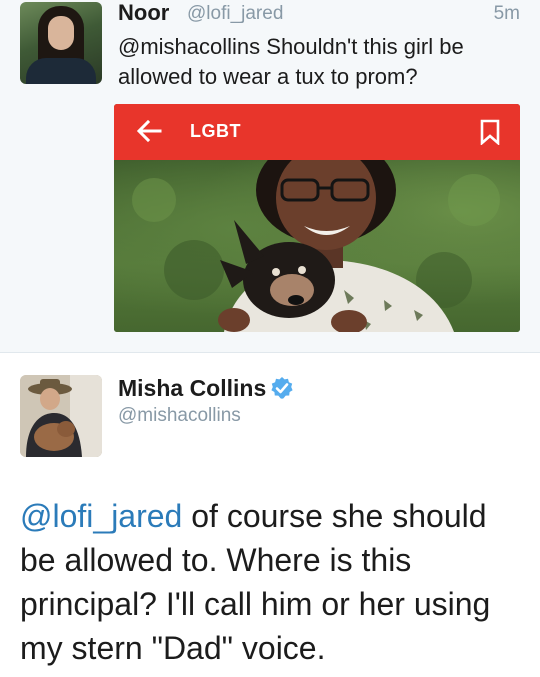 Image resolution: width=540 pixels, height=677 pixels. What do you see at coordinates (101, 516) in the screenshot?
I see `mention-link: @lofi_jared` at bounding box center [101, 516].